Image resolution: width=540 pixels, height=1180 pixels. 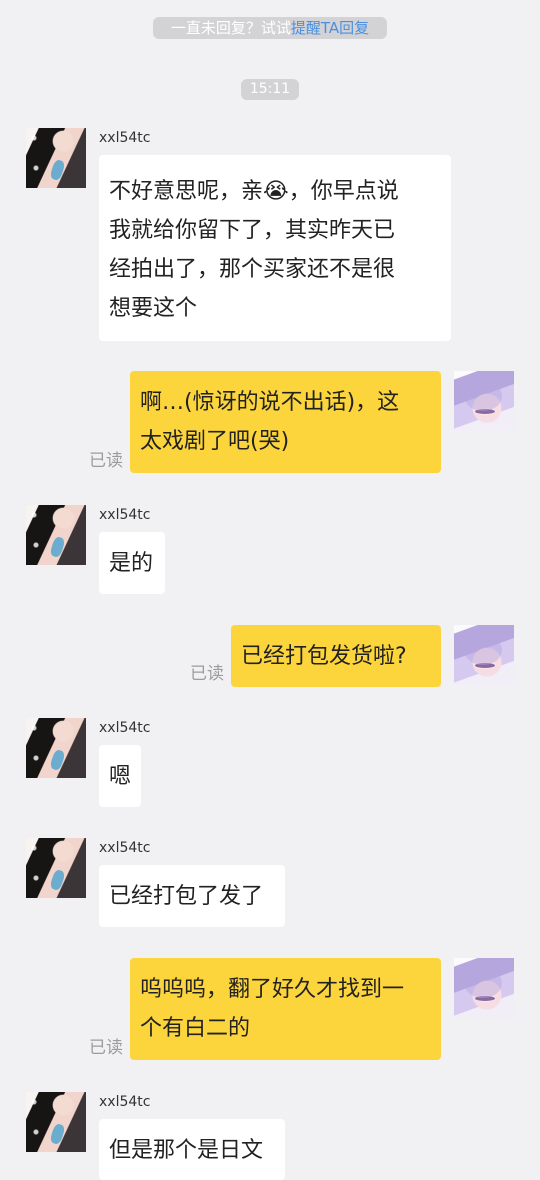 What do you see at coordinates (285, 422) in the screenshot?
I see `message-bubble-outgoing: 啊…(惊讶的说不出话)，这 太戏剧了吧(哭)` at bounding box center [285, 422].